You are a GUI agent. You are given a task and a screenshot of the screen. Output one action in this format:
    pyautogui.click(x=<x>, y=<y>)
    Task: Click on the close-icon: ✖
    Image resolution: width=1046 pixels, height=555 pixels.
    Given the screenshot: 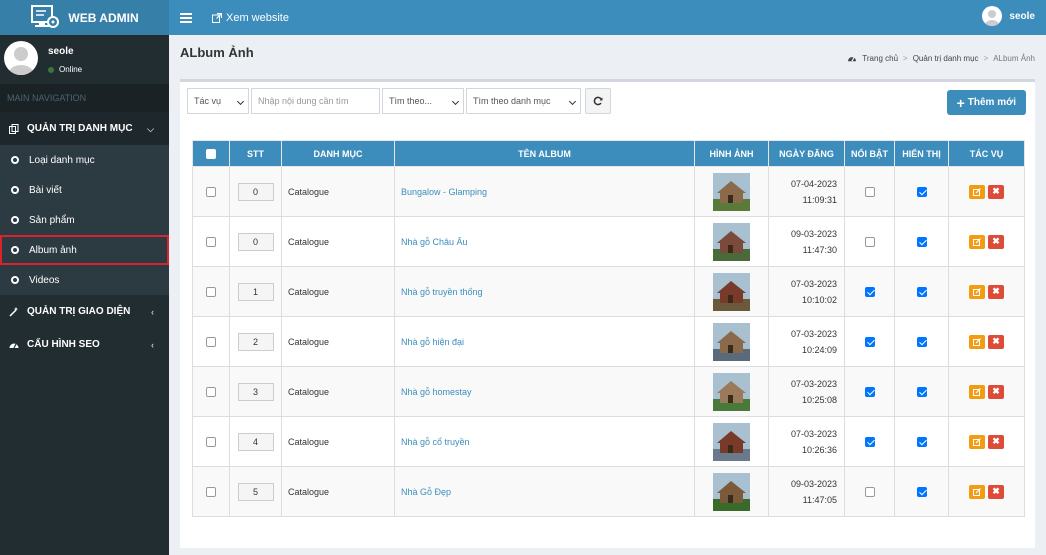 What is the action you would take?
    pyautogui.click(x=996, y=441)
    